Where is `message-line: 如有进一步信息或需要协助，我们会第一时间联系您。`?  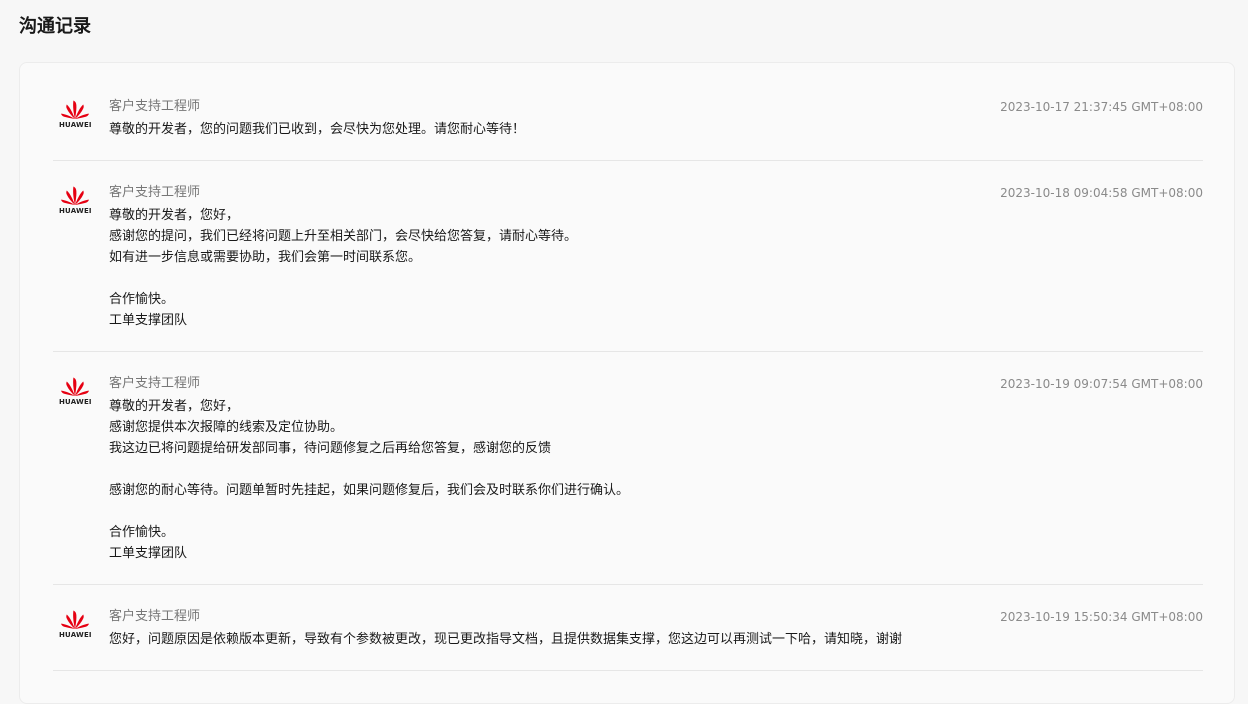 message-line: 如有进一步信息或需要协助，我们会第一时间联系您。 is located at coordinates (265, 257).